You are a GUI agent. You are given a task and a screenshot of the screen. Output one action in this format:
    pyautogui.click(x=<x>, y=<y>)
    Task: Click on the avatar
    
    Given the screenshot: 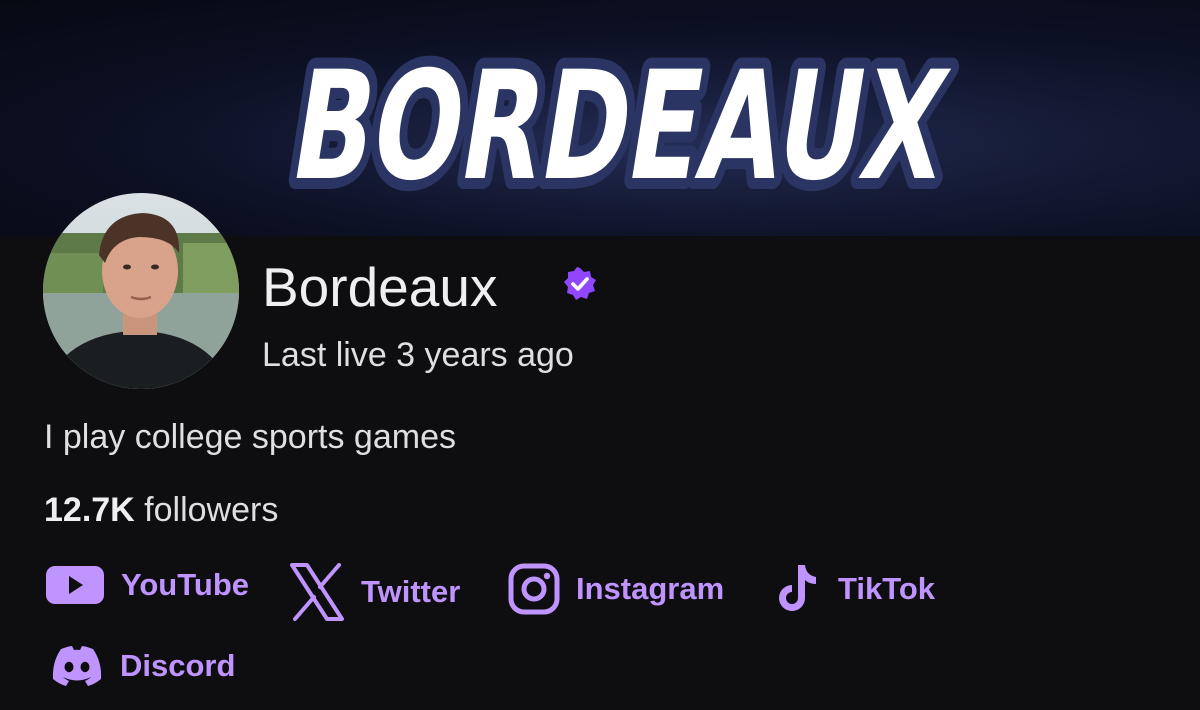 What is the action you would take?
    pyautogui.click(x=141, y=291)
    